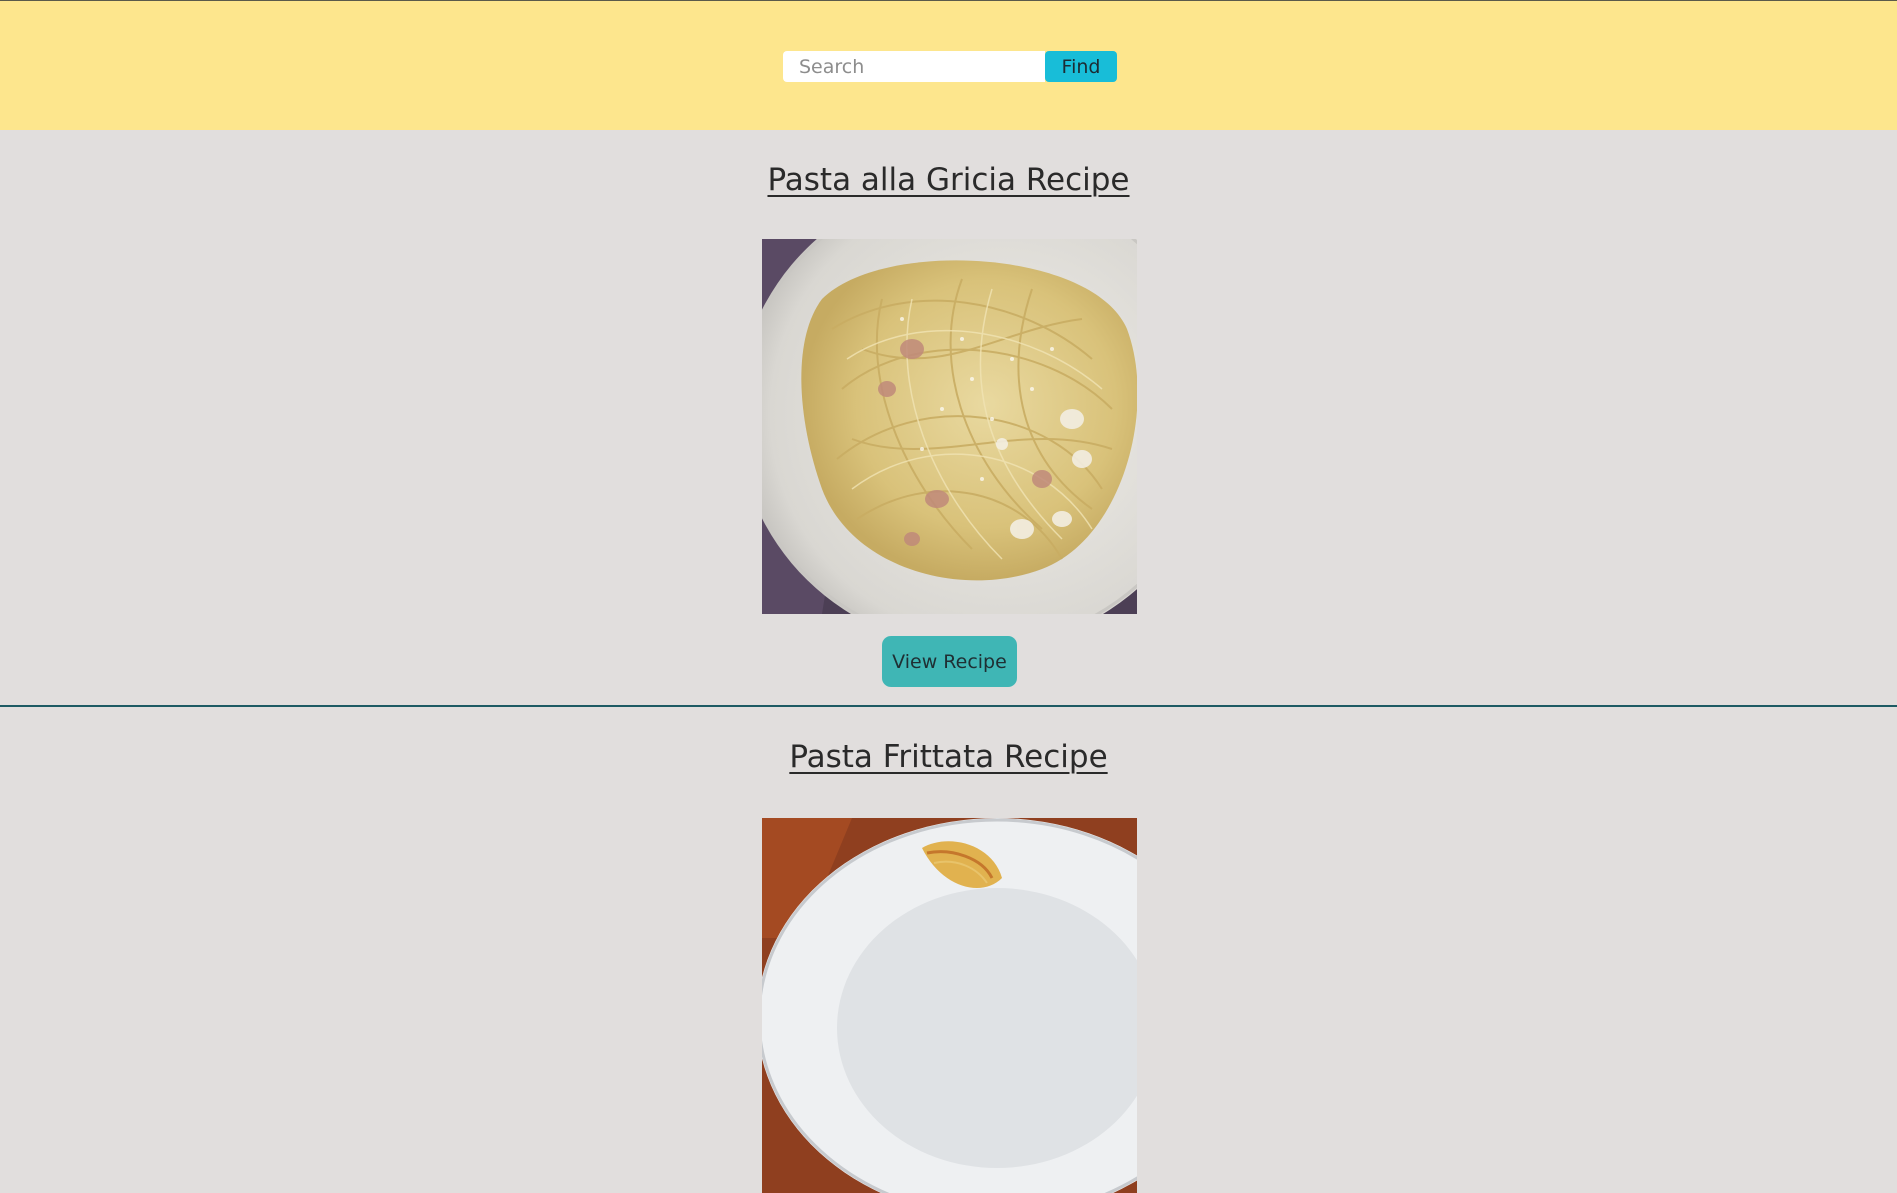 The image size is (1897, 1193). Describe the element at coordinates (948, 180) in the screenshot. I see `recipe-title-link: Pasta alla Gricia Recipe` at that location.